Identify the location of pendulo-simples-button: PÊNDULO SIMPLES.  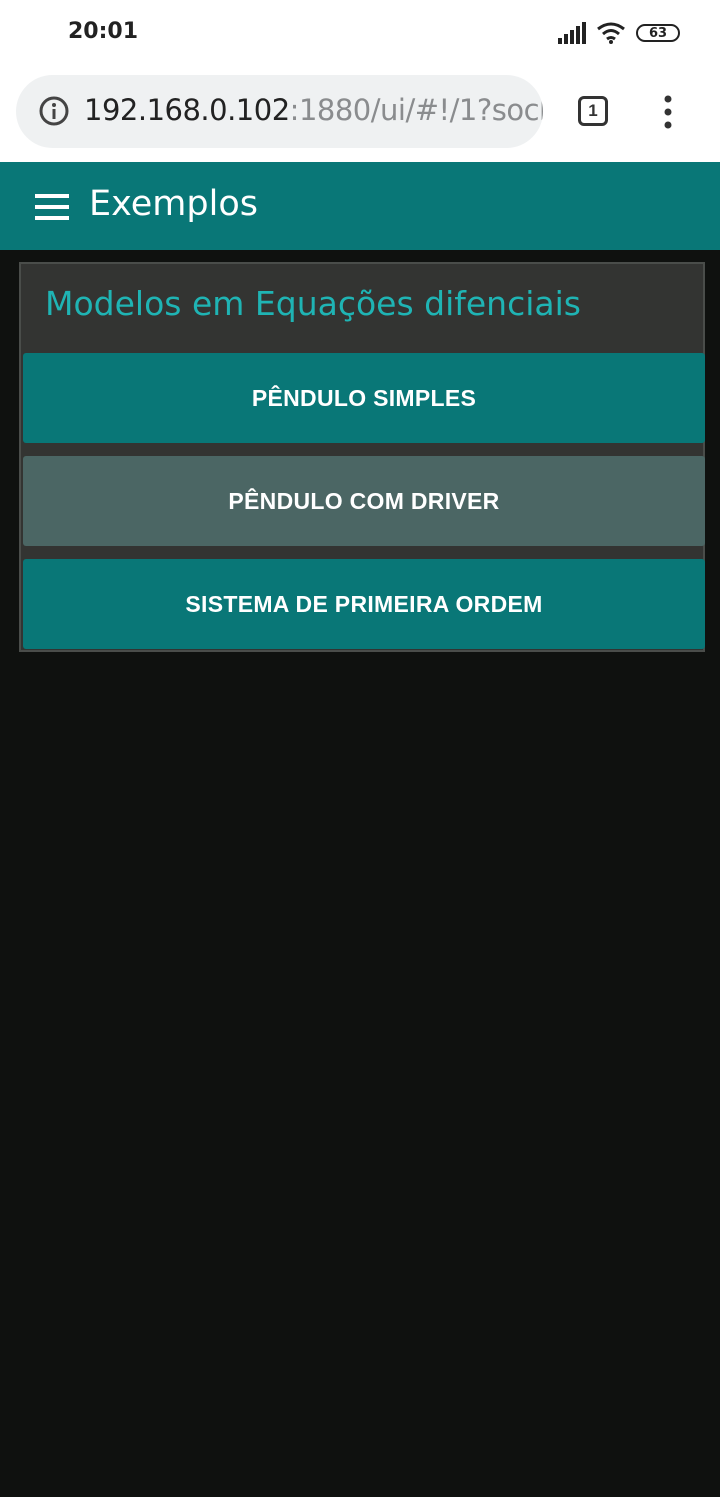
(364, 398).